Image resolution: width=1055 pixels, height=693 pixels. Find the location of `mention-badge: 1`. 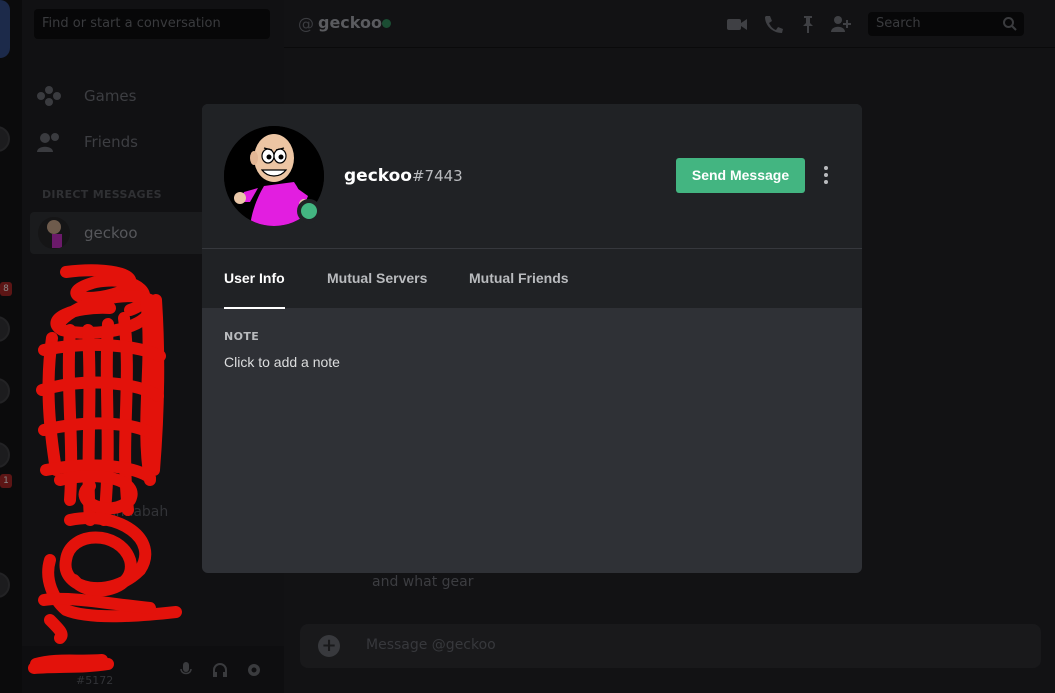

mention-badge: 1 is located at coordinates (6, 481).